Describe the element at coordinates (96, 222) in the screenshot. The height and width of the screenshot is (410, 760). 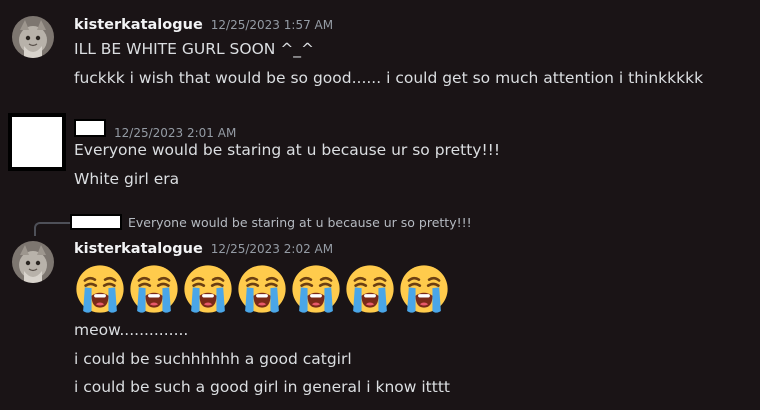
I see `redacted-reply-author` at that location.